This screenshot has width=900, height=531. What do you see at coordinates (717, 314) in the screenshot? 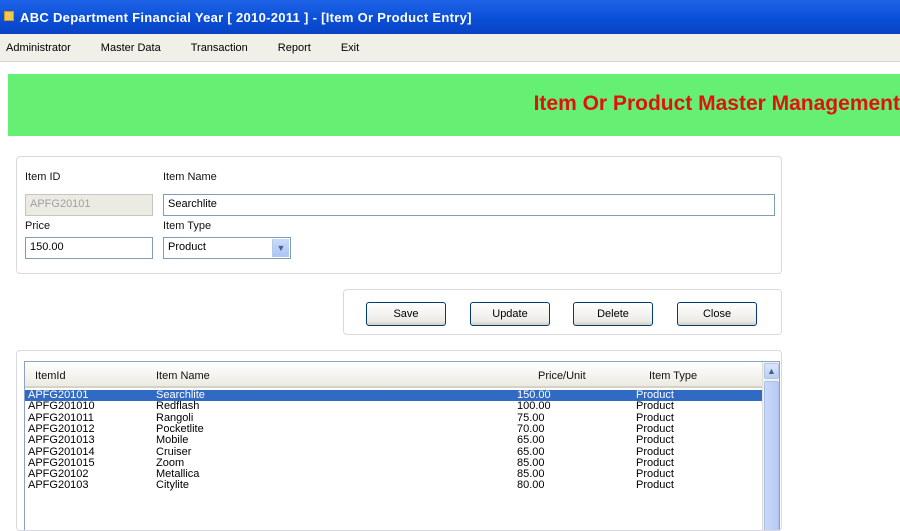
I see `close-button: Close` at bounding box center [717, 314].